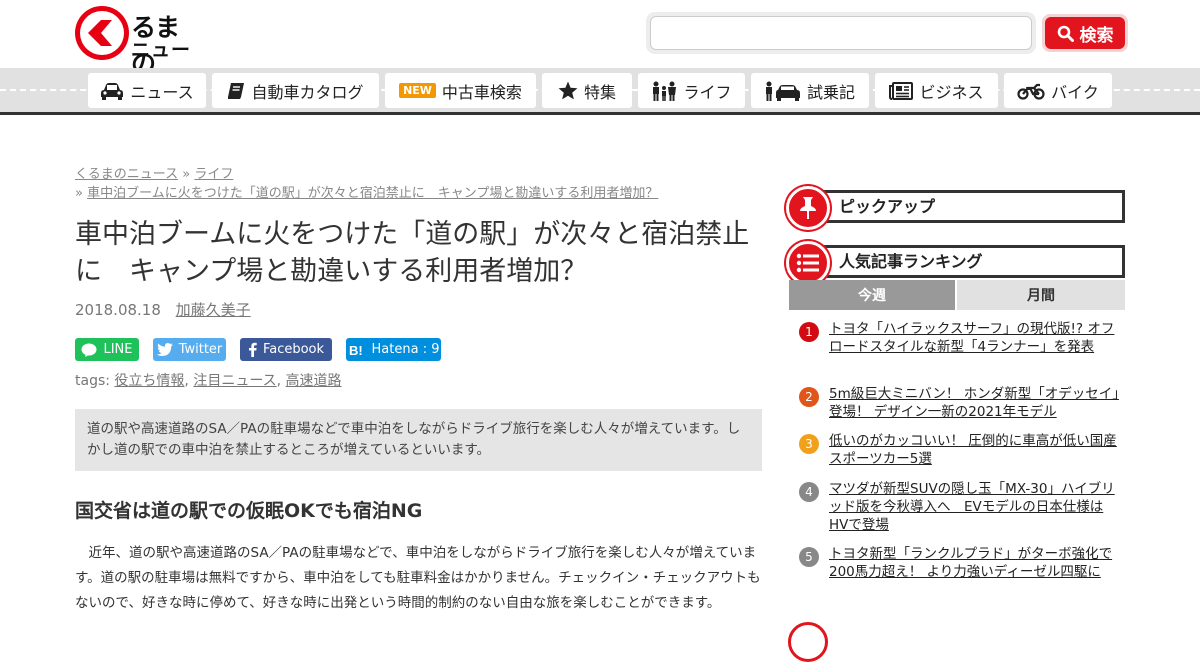 This screenshot has width=1200, height=662. What do you see at coordinates (830, 92) in the screenshot?
I see `nav-item-label: 試乗記` at bounding box center [830, 92].